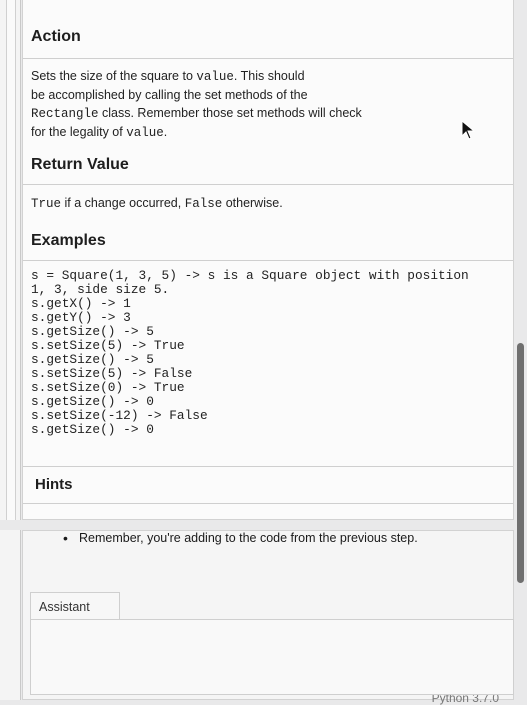  What do you see at coordinates (46, 204) in the screenshot?
I see `inline-code: True` at bounding box center [46, 204].